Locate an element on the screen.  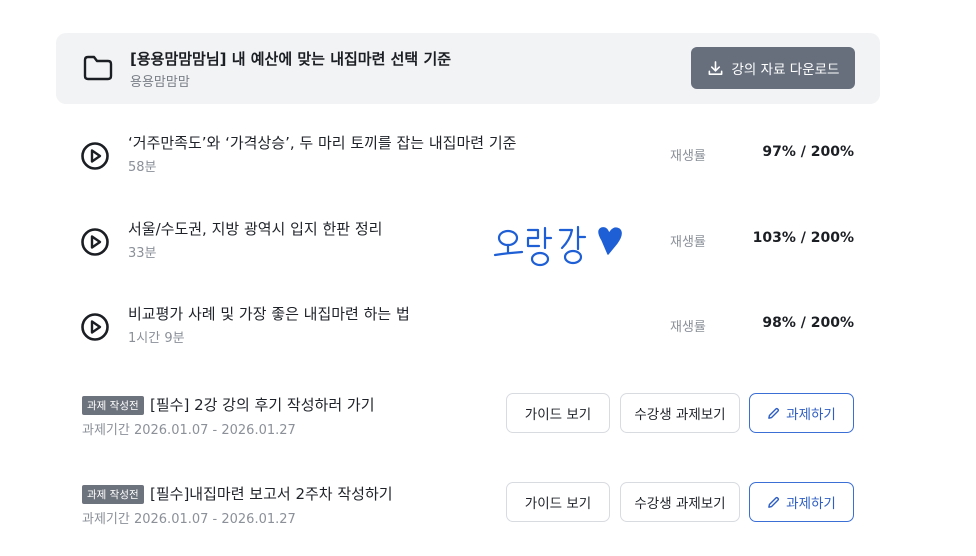
play-rate-value: 103% / 200% is located at coordinates (803, 238).